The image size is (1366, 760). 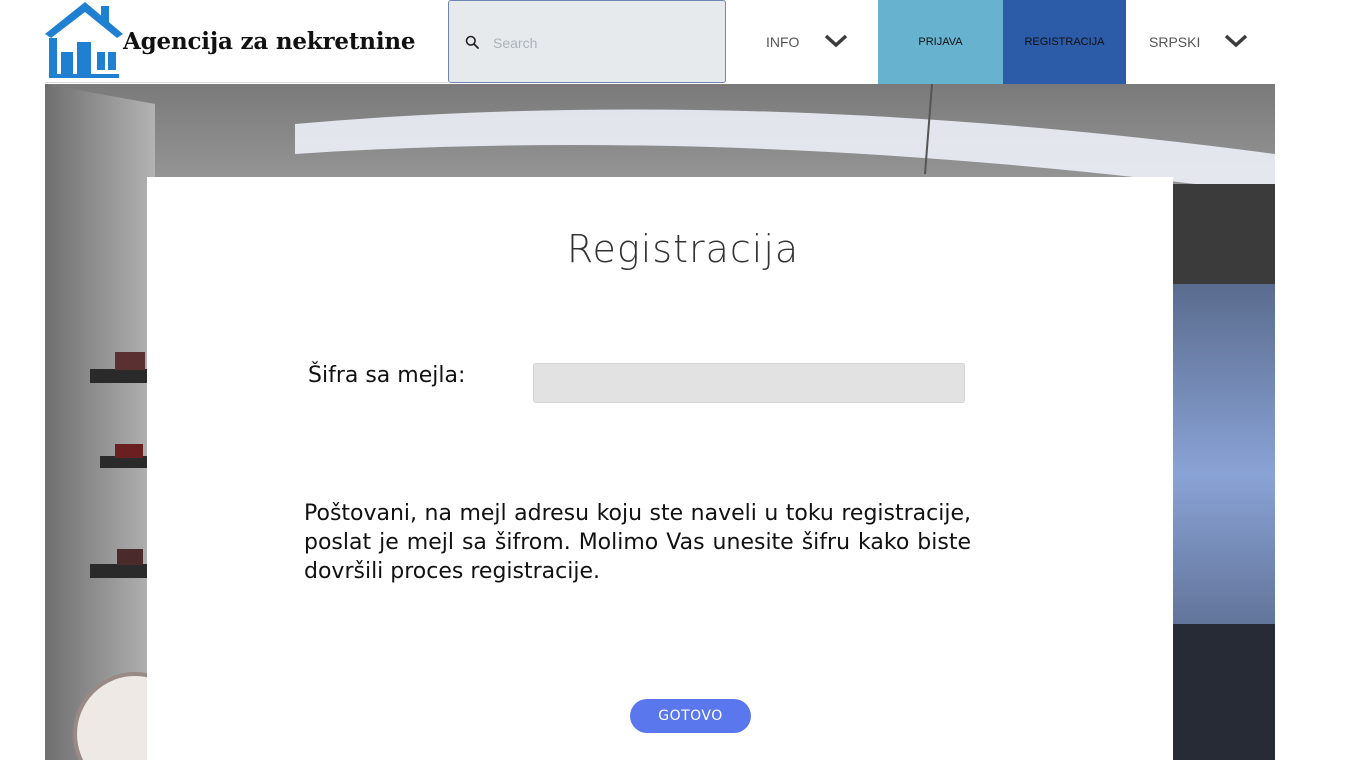 I want to click on info-dropdown: INFO, so click(x=807, y=41).